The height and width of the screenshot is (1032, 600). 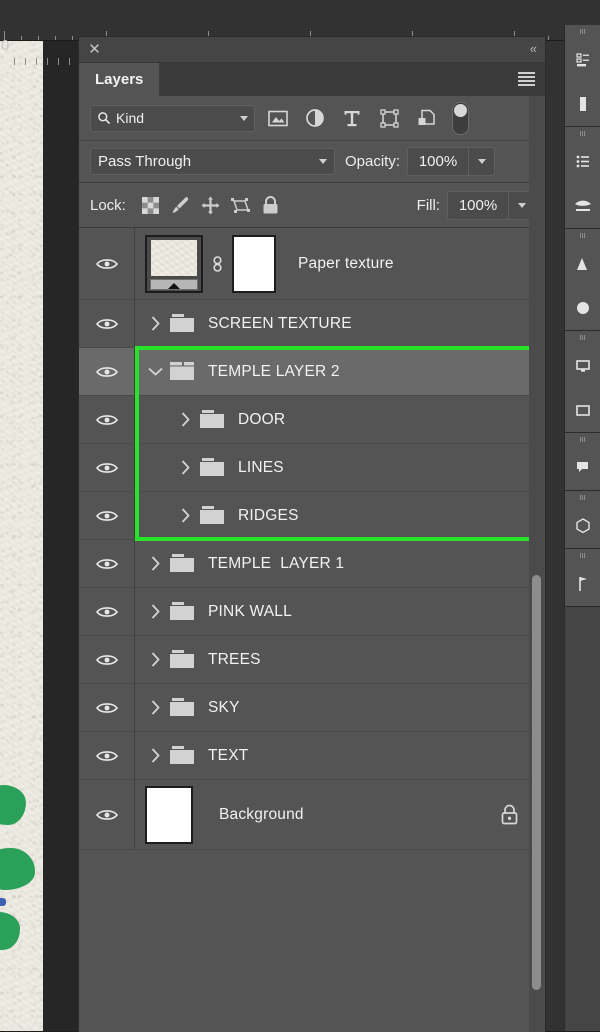 I want to click on layer-name: Background, so click(x=261, y=815).